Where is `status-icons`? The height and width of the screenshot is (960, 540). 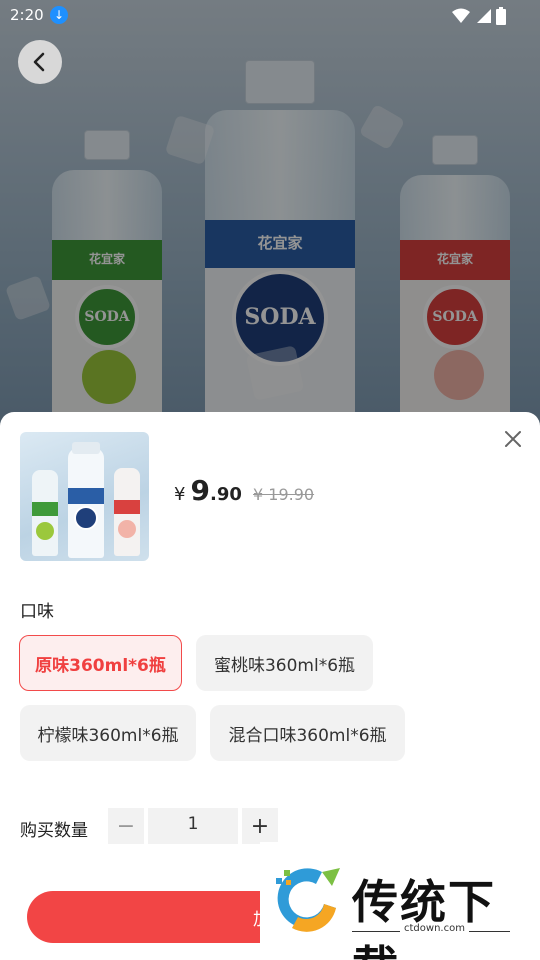 status-icons is located at coordinates (479, 15).